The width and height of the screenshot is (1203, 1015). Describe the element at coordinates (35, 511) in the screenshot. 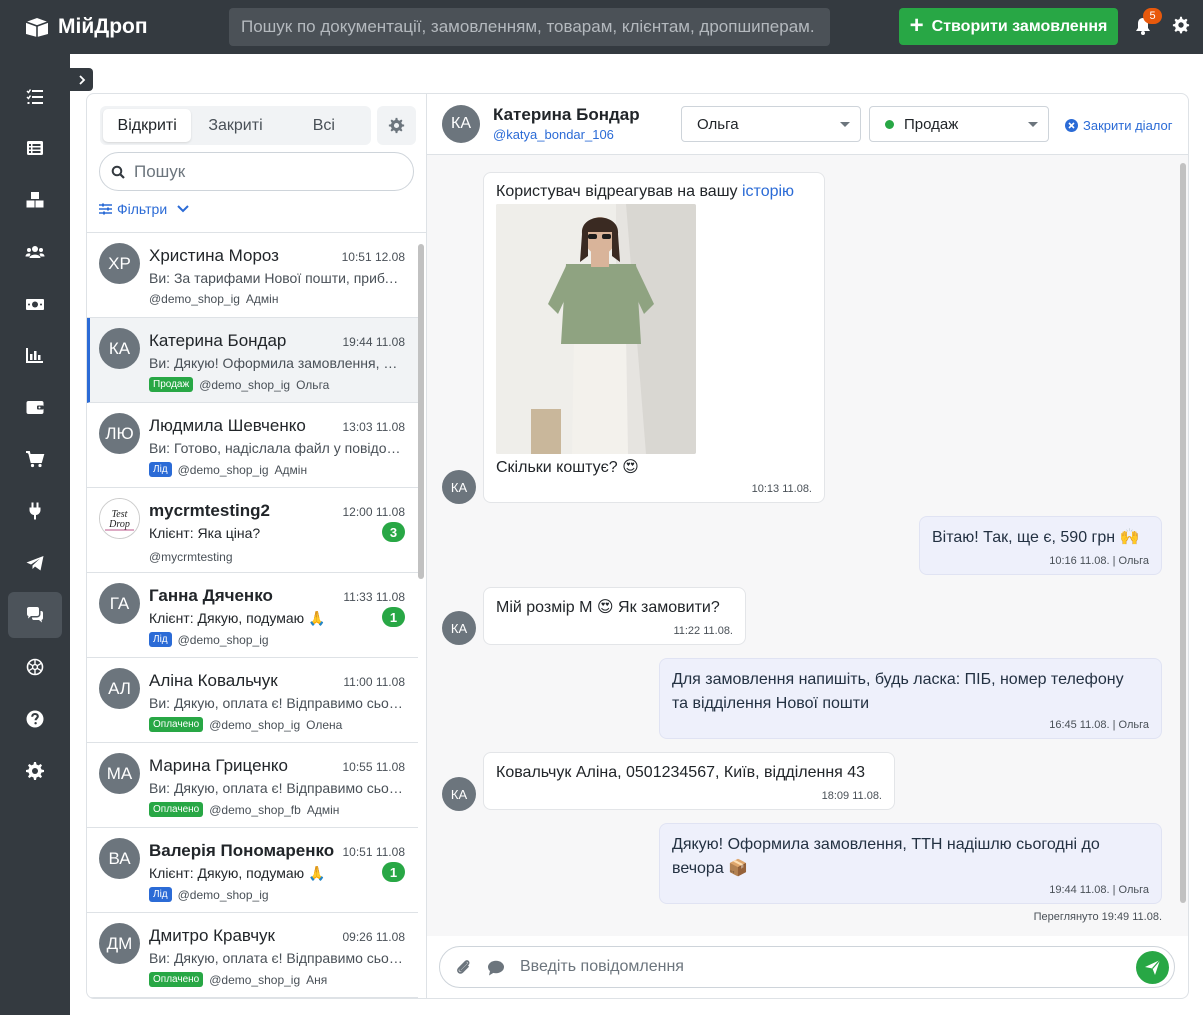

I see `plug-icon` at that location.